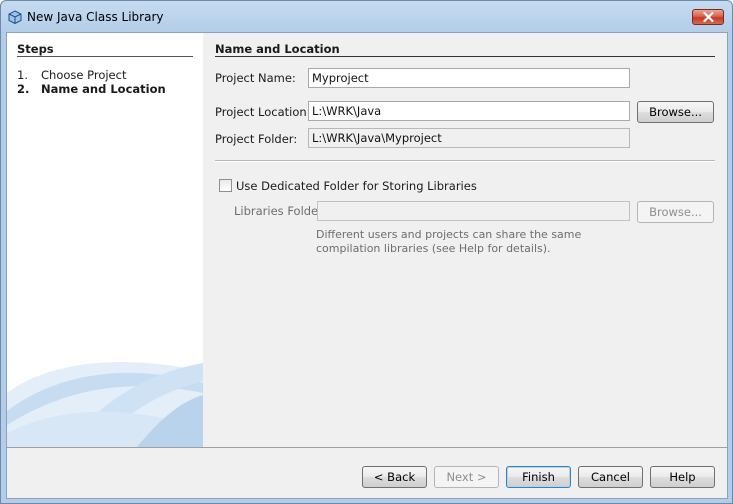 This screenshot has height=504, width=733. Describe the element at coordinates (465, 161) in the screenshot. I see `separator` at that location.